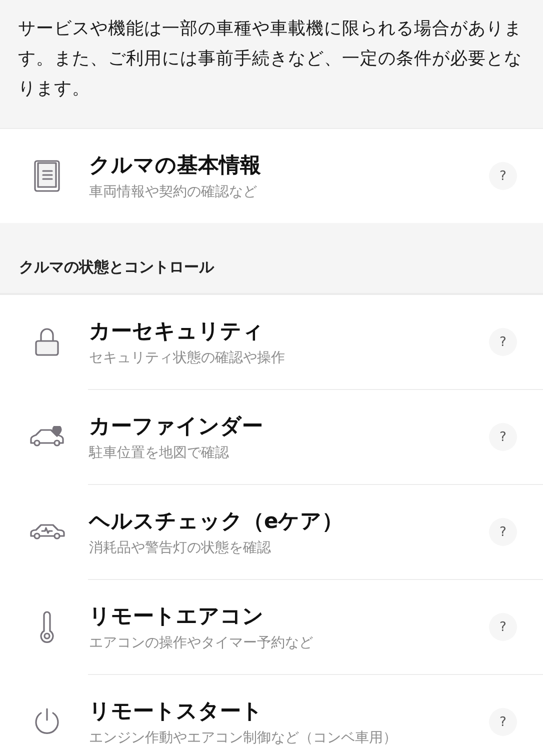  I want to click on thermometer-icon, so click(47, 627).